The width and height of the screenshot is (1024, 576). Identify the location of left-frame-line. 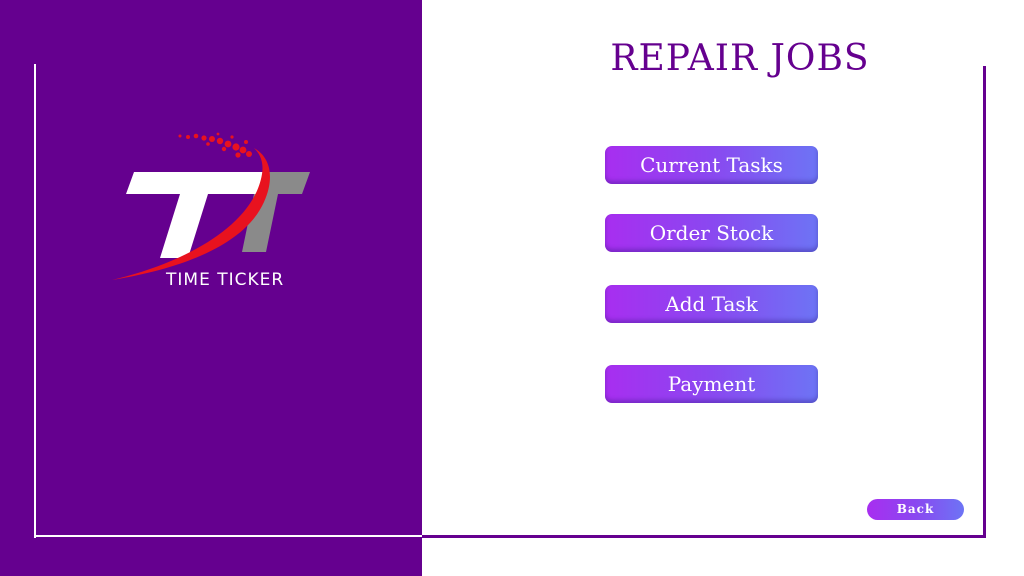
(35, 301).